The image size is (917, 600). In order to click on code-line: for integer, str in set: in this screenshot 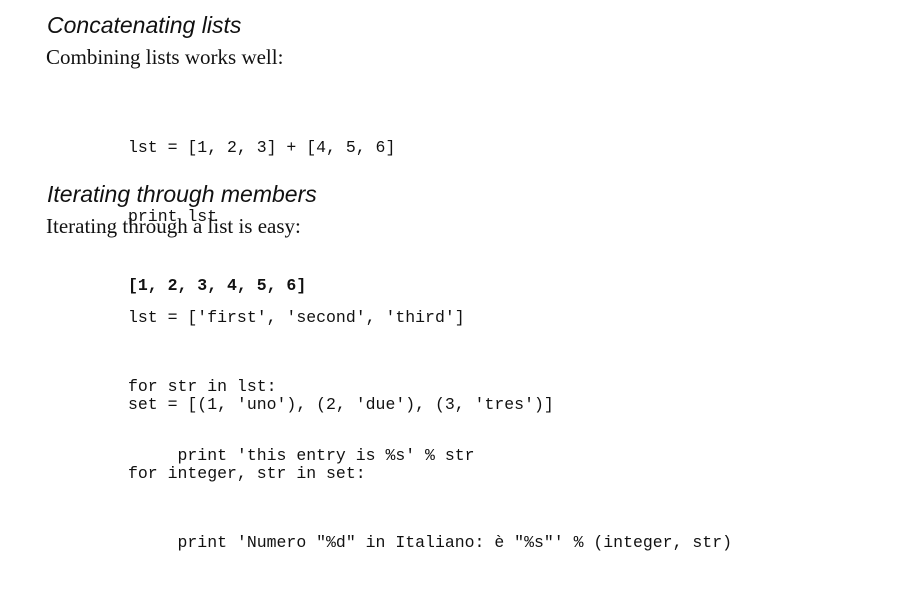, I will do `click(247, 473)`.